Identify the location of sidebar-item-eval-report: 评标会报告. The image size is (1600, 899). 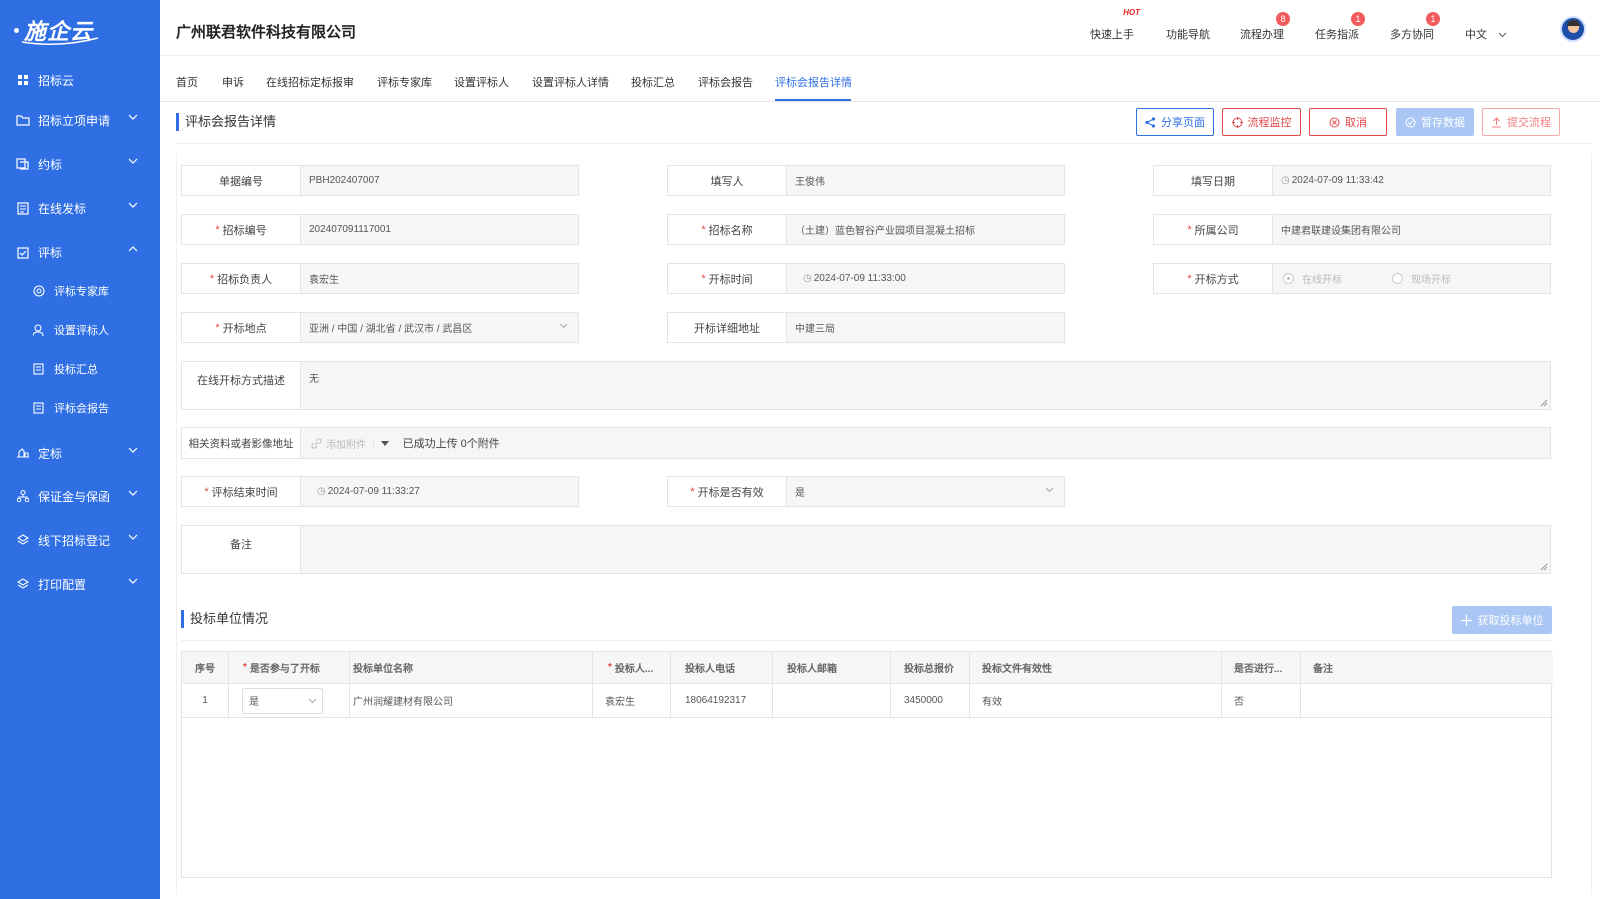
(80, 408).